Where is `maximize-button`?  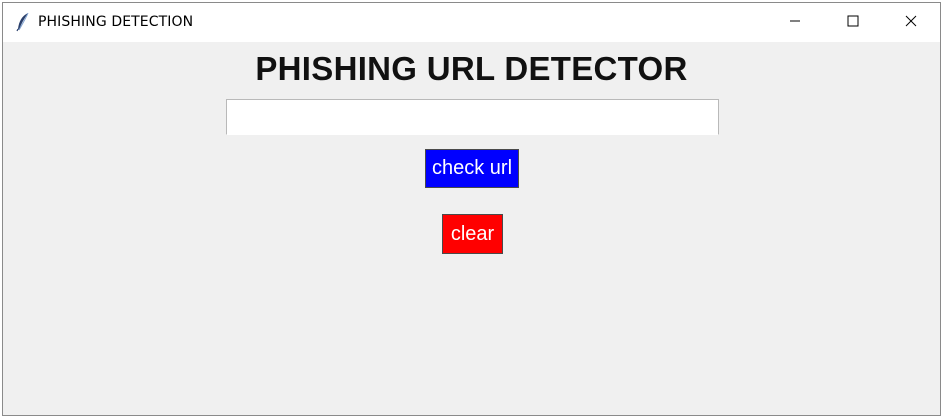
maximize-button is located at coordinates (853, 22).